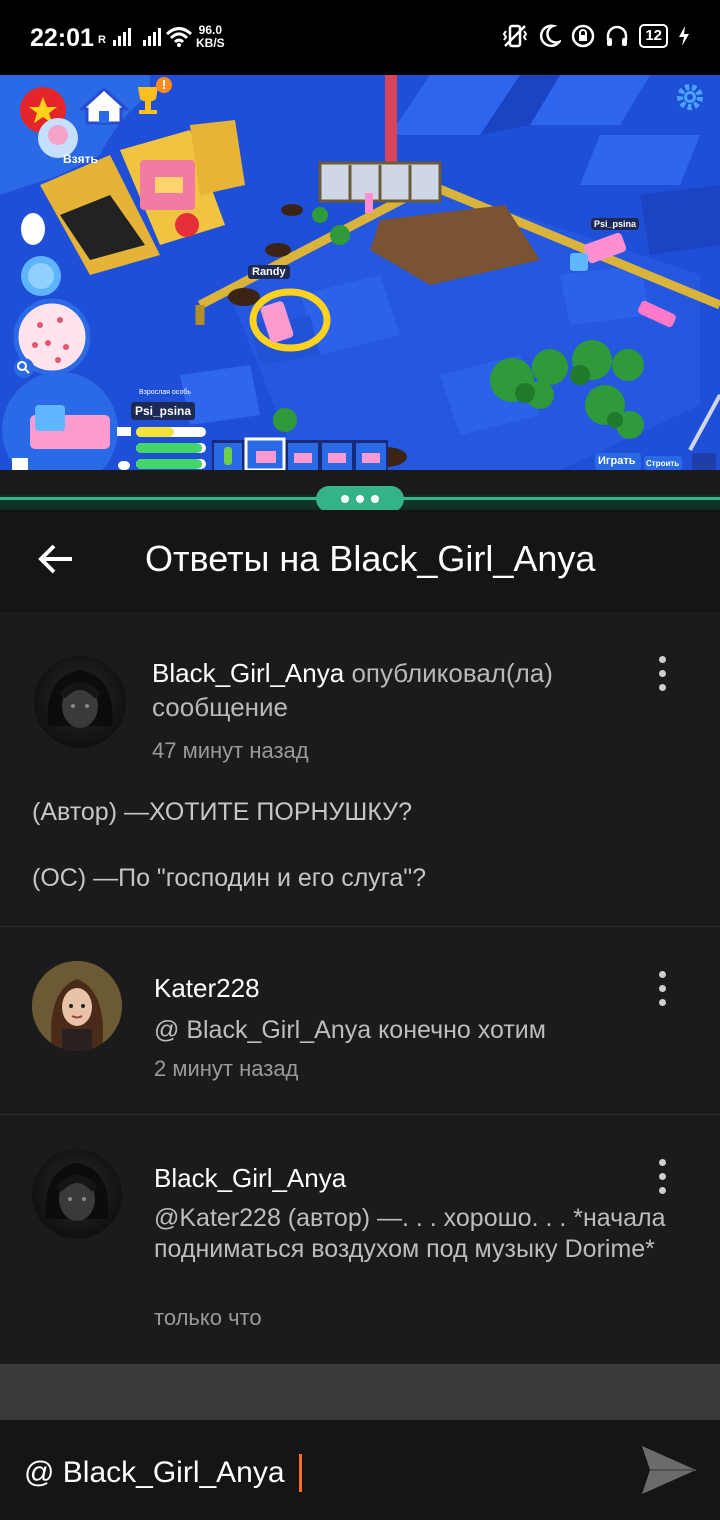 The width and height of the screenshot is (720, 1520). What do you see at coordinates (595, 36) in the screenshot?
I see `status-icons-right: 12` at bounding box center [595, 36].